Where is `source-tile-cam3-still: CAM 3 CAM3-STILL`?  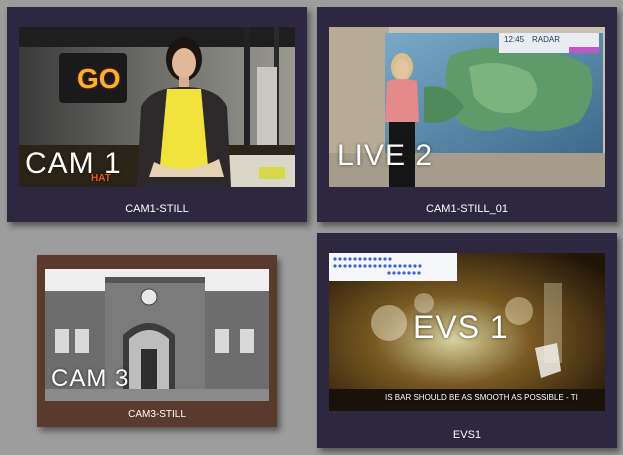
source-tile-cam3-still: CAM 3 CAM3-STILL is located at coordinates (157, 341).